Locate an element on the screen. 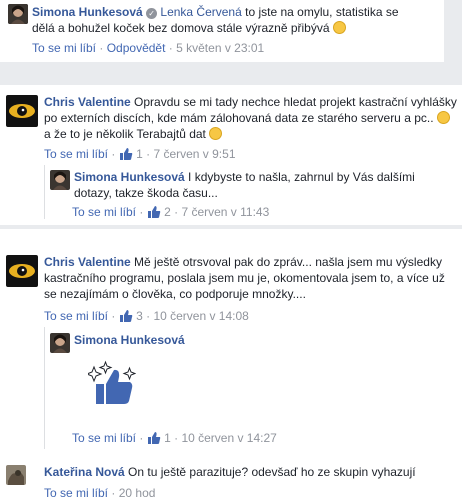  timestamp: 7 červen v 11:43 is located at coordinates (225, 212).